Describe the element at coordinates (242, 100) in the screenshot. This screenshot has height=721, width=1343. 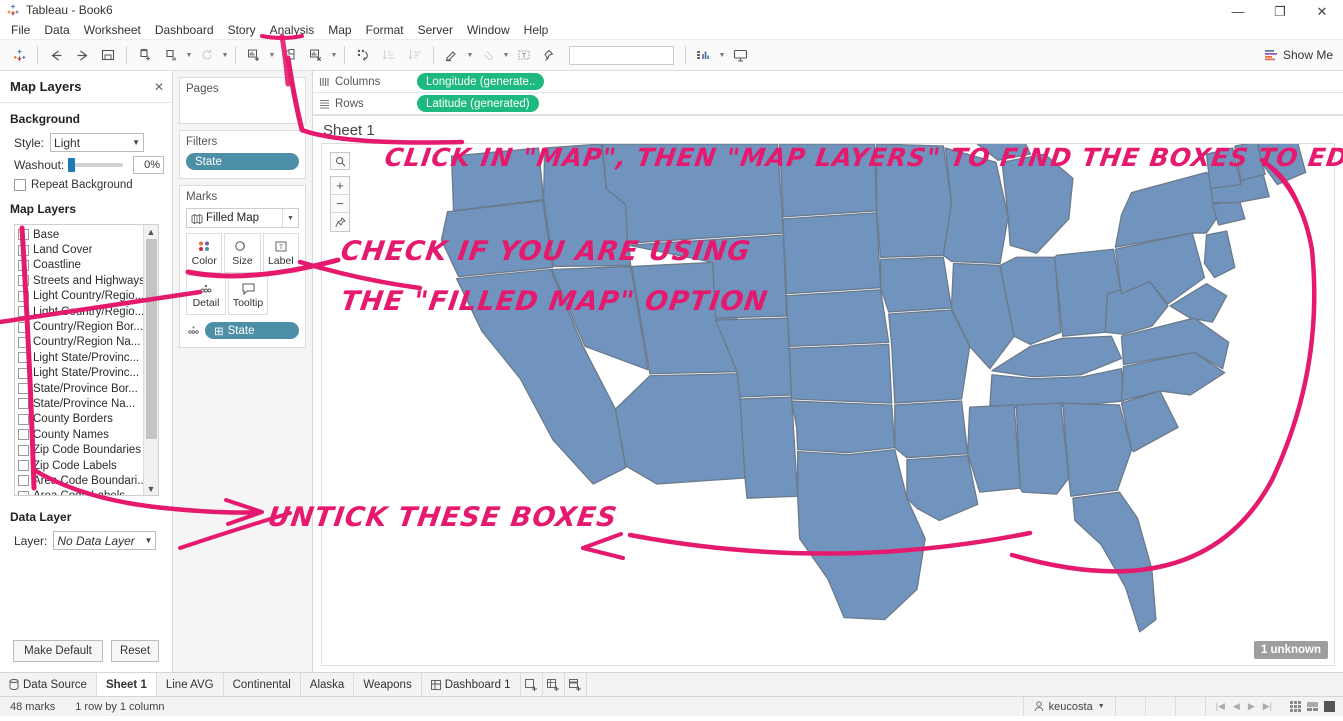
I see `pages-card: Pages` at that location.